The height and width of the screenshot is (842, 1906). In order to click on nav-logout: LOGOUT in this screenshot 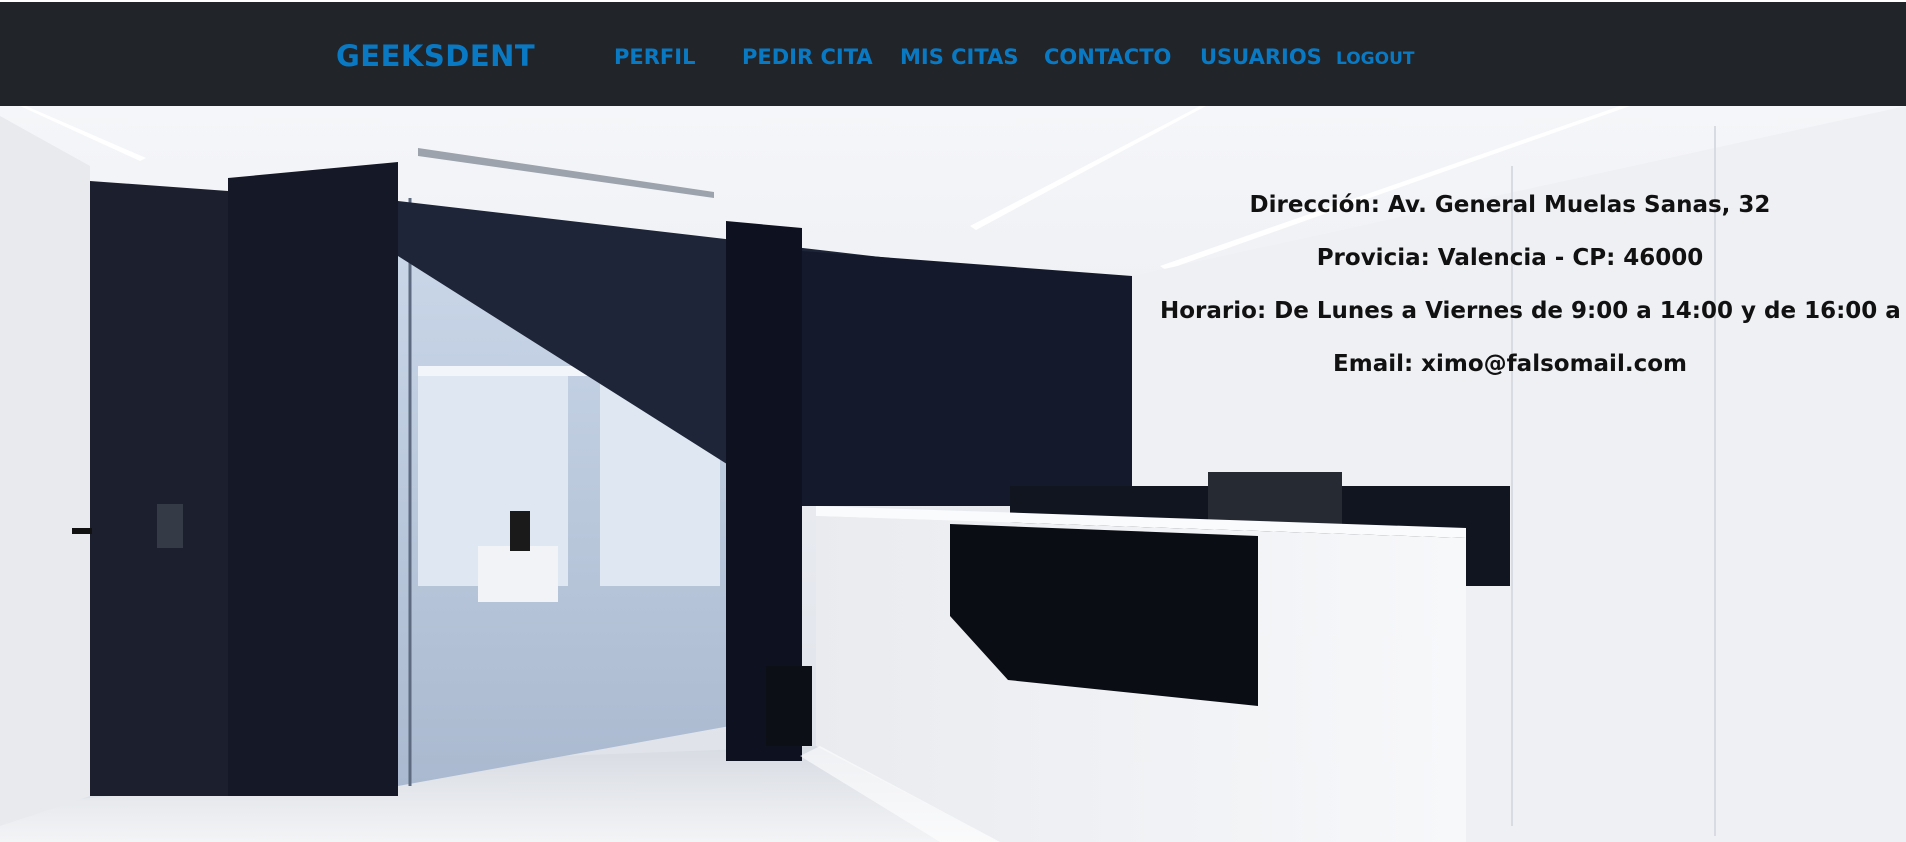, I will do `click(1375, 59)`.